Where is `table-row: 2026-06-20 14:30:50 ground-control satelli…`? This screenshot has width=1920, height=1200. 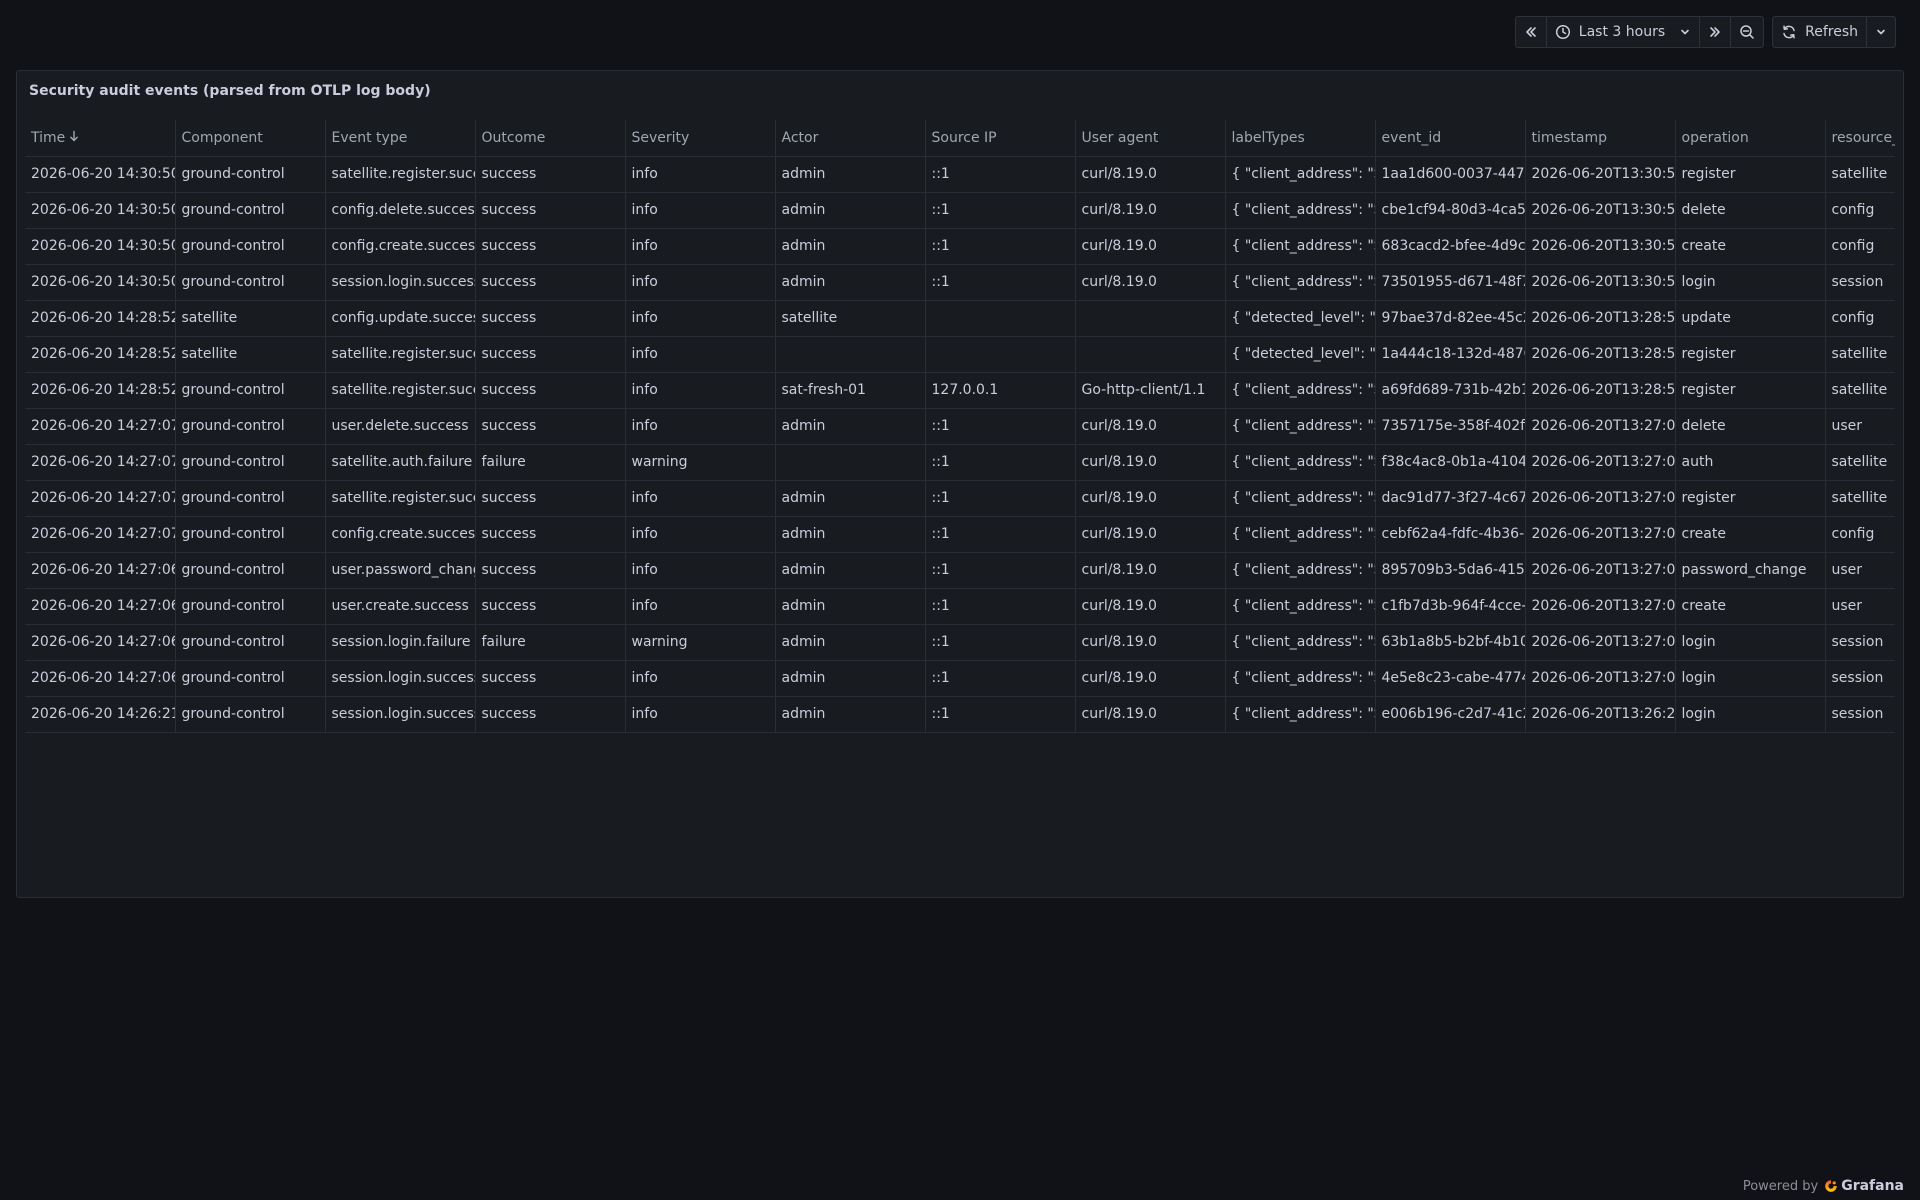 table-row: 2026-06-20 14:30:50 ground-control satelli… is located at coordinates (960, 174).